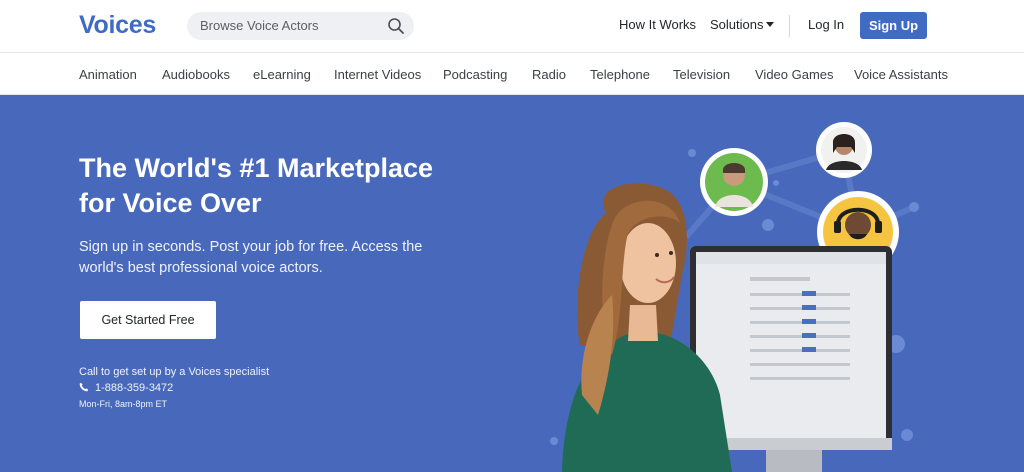 Image resolution: width=1024 pixels, height=472 pixels. I want to click on search-icon, so click(396, 26).